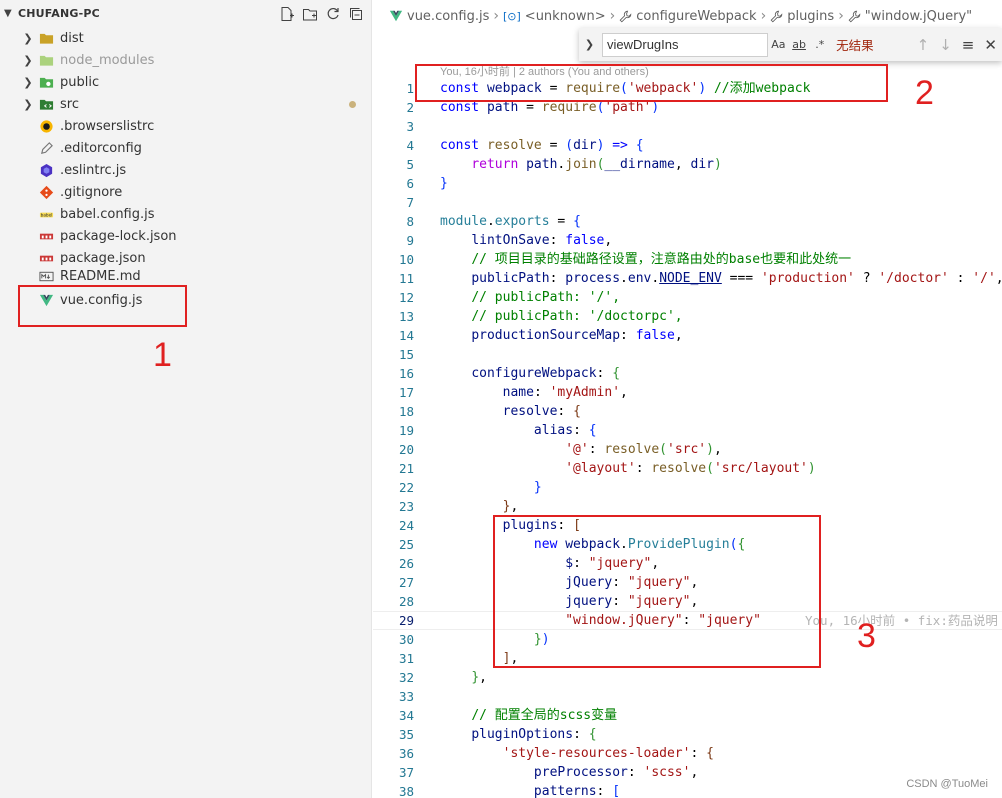  Describe the element at coordinates (59, 13) in the screenshot. I see `explorer-title: CHUFANG-PC` at that location.